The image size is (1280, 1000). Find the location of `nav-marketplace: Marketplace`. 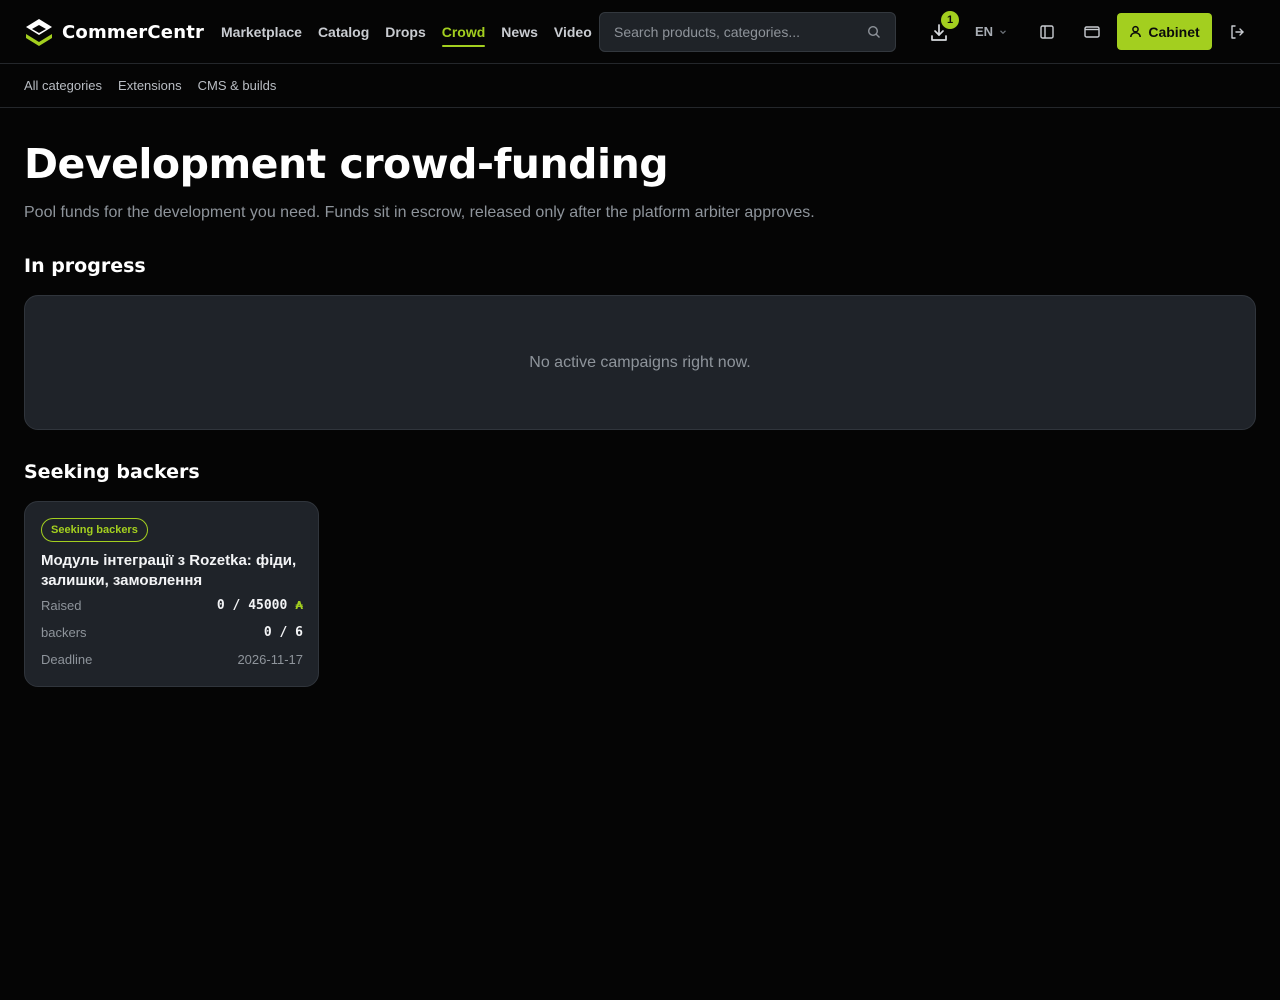

nav-marketplace: Marketplace is located at coordinates (261, 32).